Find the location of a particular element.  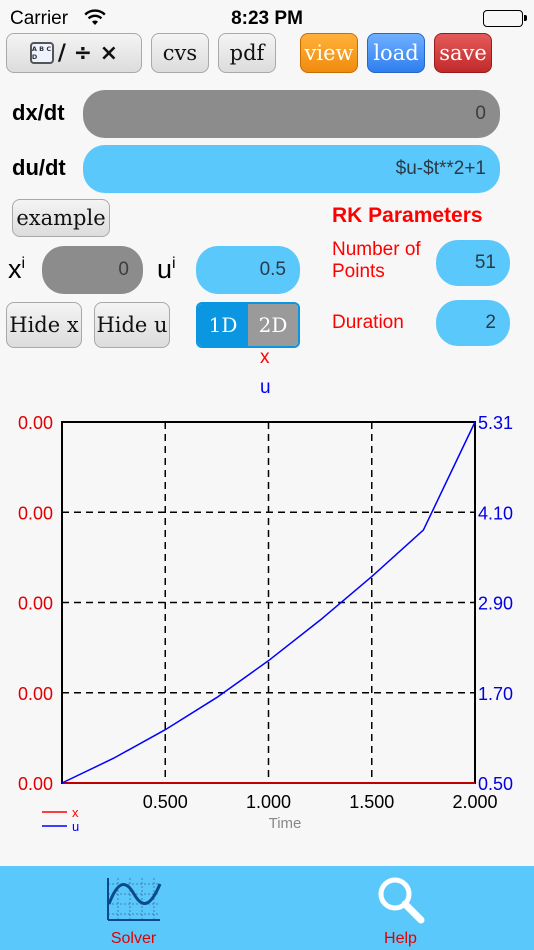

dx-dt-label: dx/dt is located at coordinates (38, 112).